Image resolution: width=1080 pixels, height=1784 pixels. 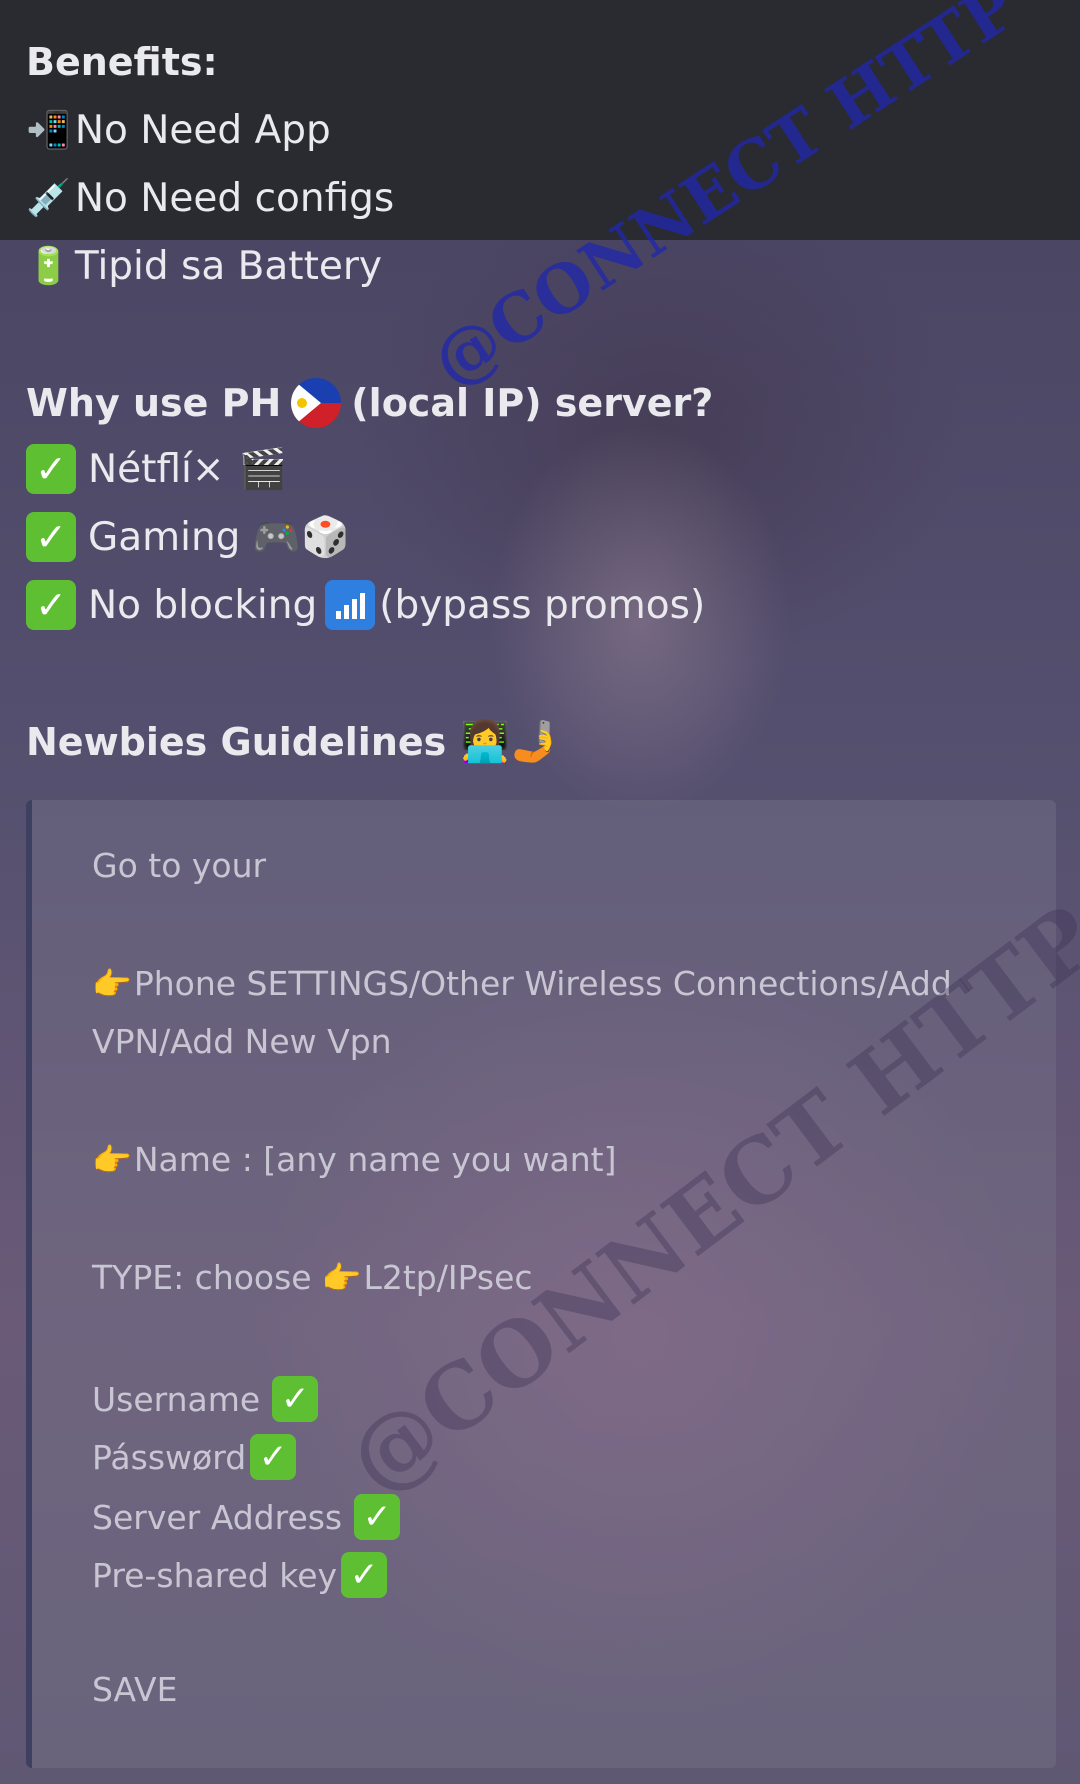 I want to click on pre-shared-key-line: Pre-shared key ✓, so click(x=240, y=1575).